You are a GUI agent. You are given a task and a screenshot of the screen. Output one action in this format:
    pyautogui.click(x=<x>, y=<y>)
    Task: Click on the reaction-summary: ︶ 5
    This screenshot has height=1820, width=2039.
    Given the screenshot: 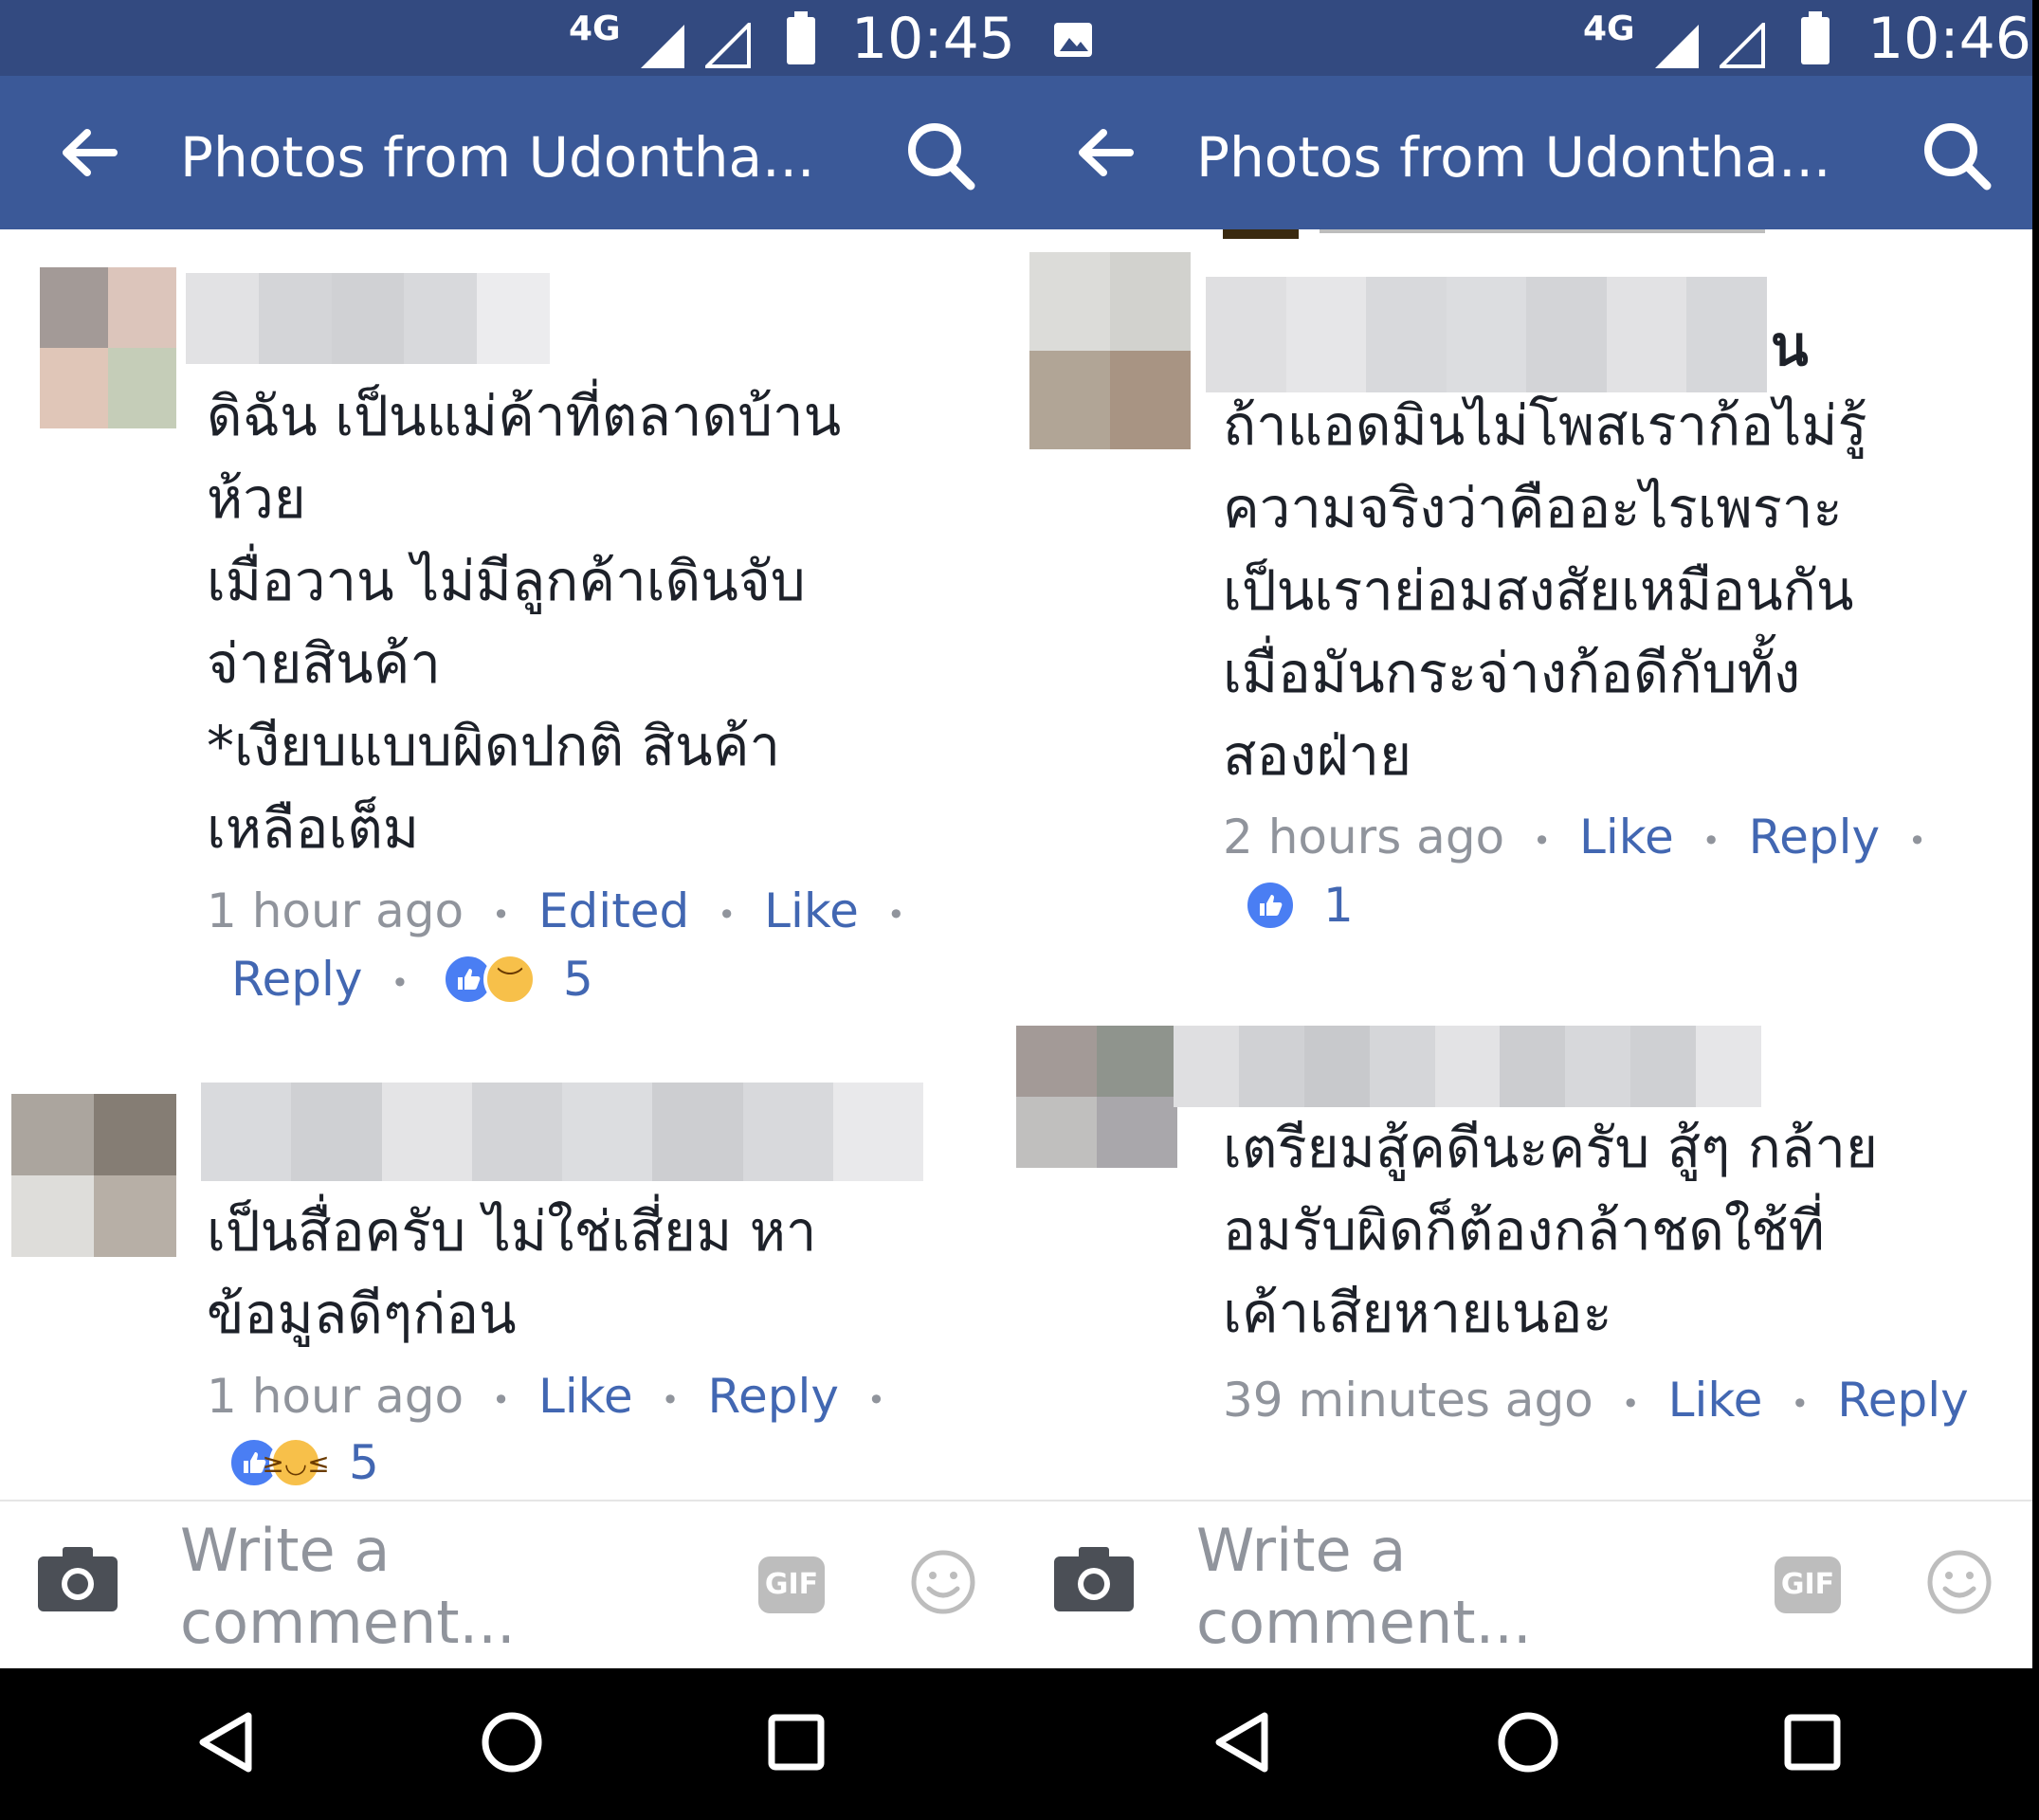 What is the action you would take?
    pyautogui.click(x=517, y=980)
    